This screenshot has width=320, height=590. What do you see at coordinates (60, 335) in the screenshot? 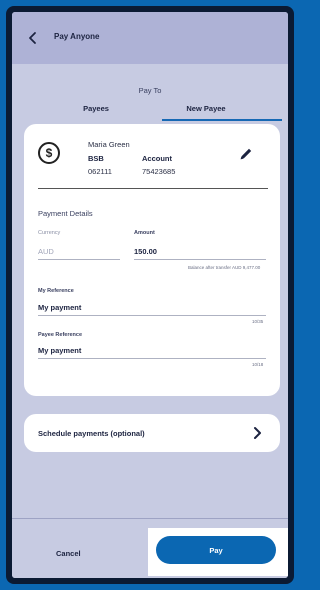
I see `payee-reference-label: Payee Reference` at bounding box center [60, 335].